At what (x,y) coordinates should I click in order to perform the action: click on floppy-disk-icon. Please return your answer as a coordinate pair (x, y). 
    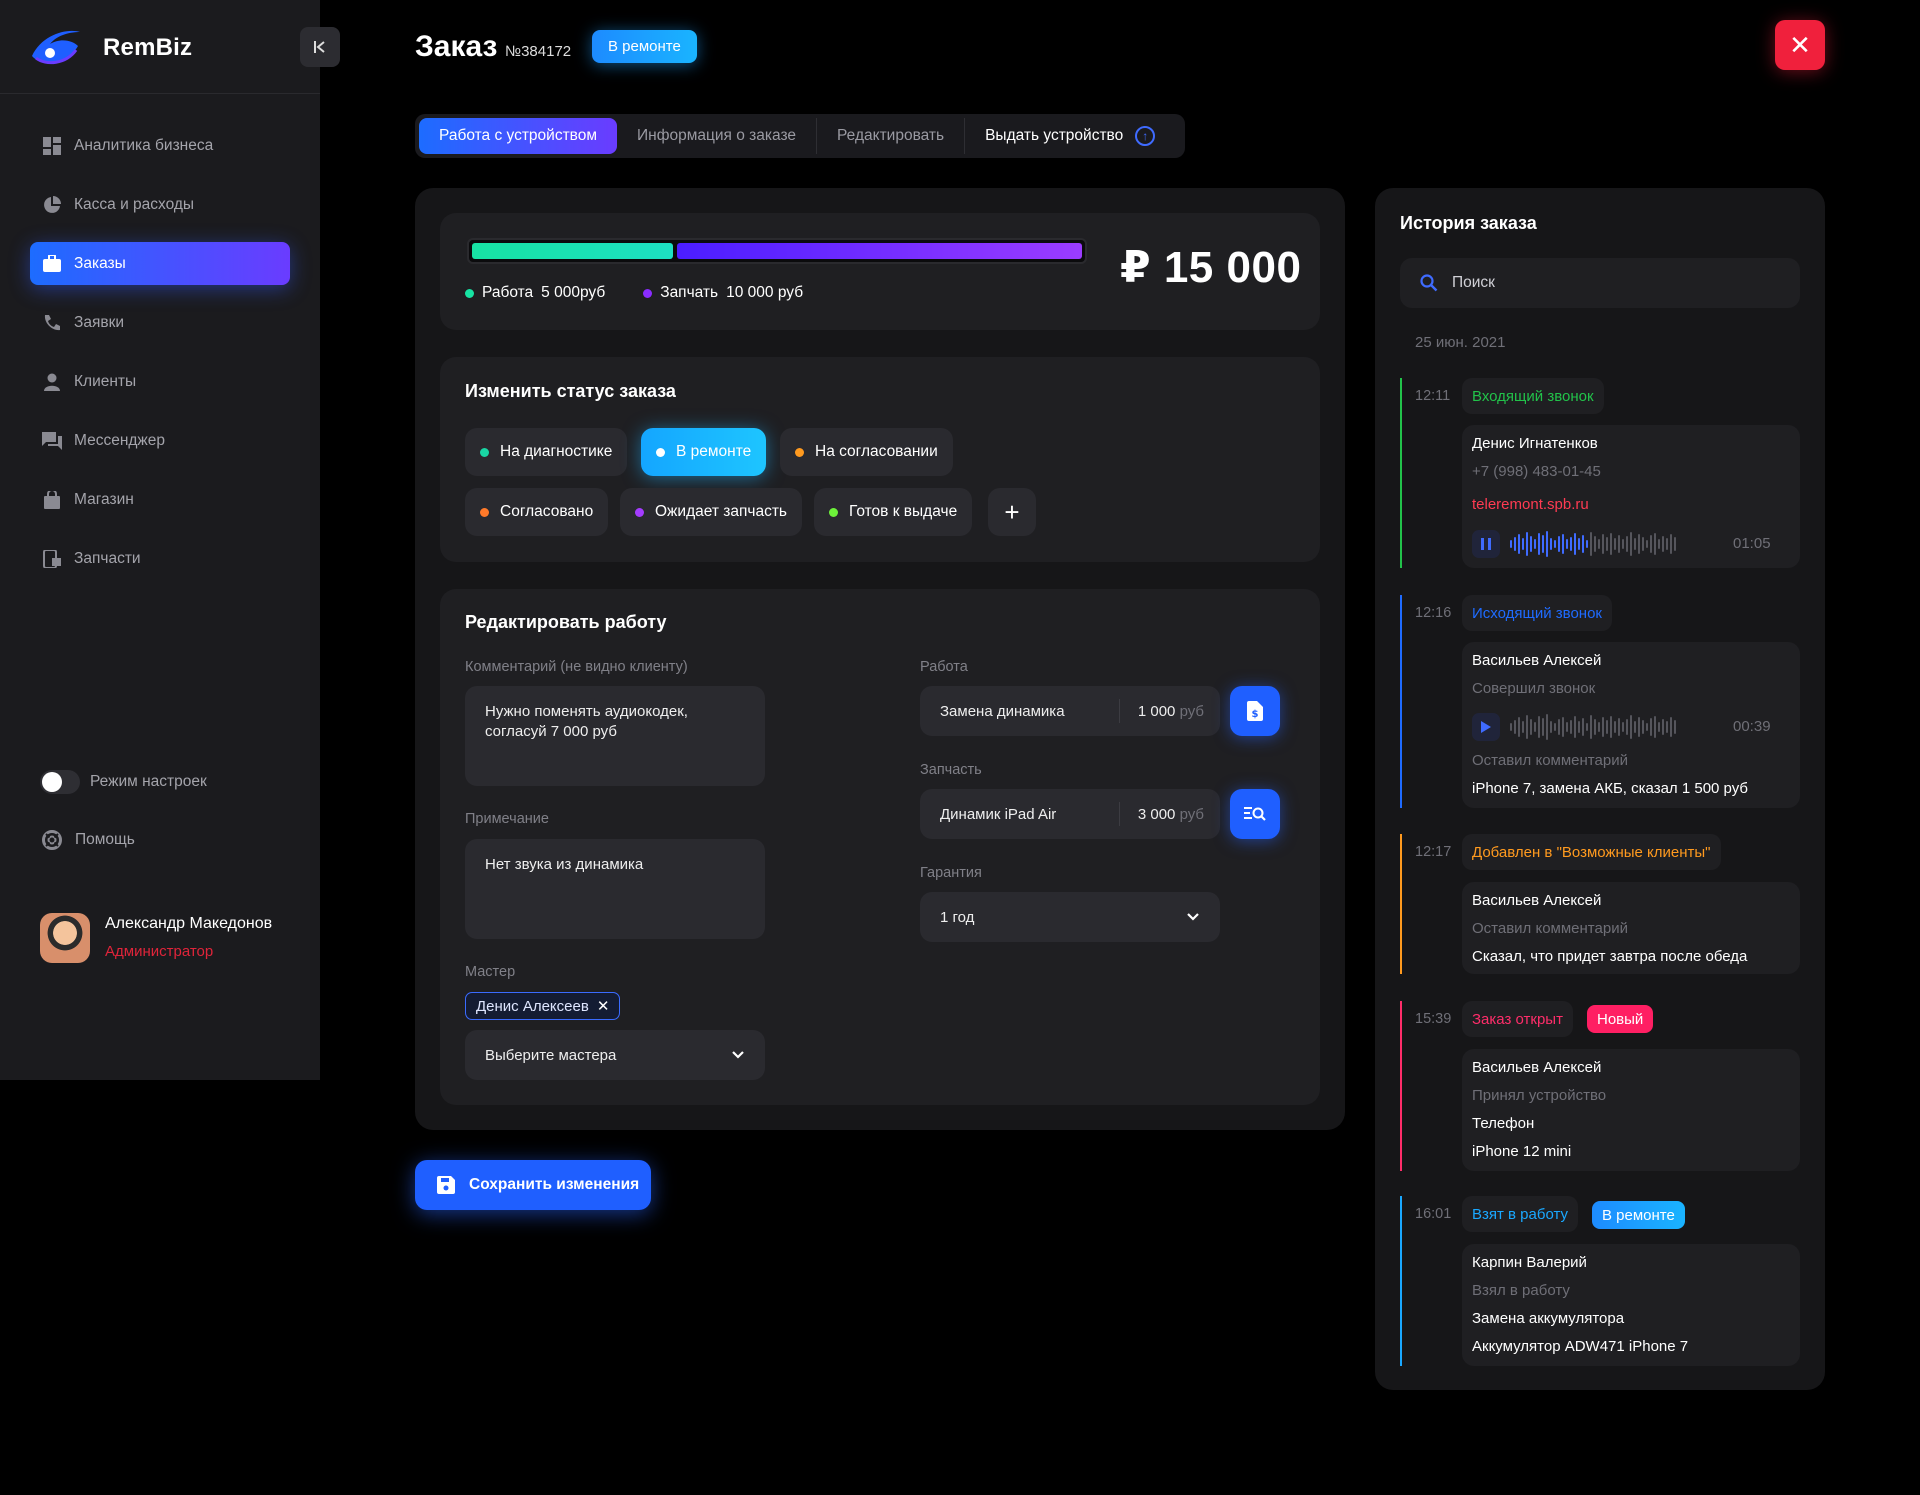
    Looking at the image, I should click on (446, 1185).